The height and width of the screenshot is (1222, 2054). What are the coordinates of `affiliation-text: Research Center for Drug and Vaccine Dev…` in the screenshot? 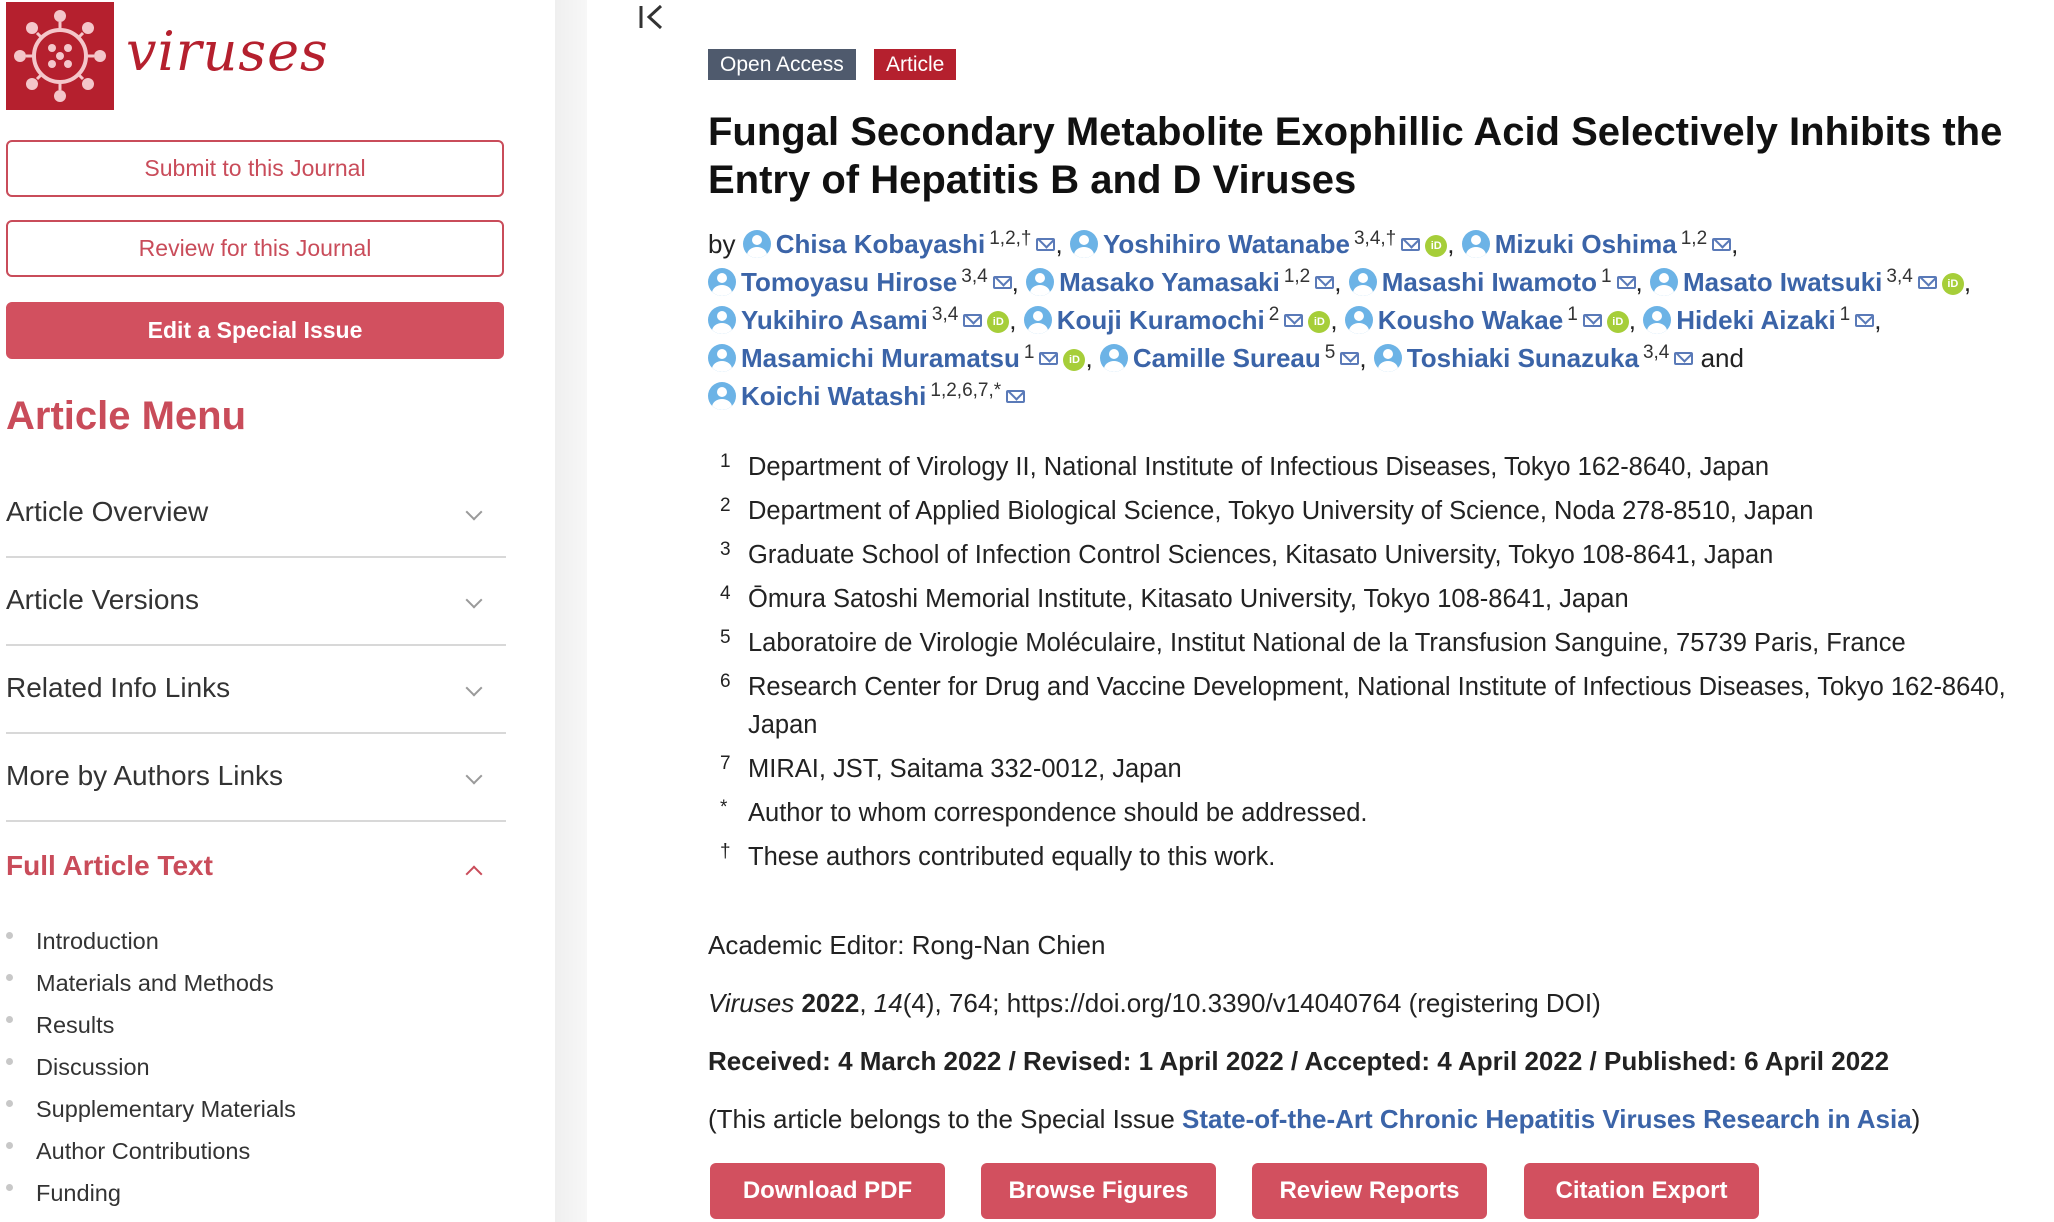 It's located at (1377, 706).